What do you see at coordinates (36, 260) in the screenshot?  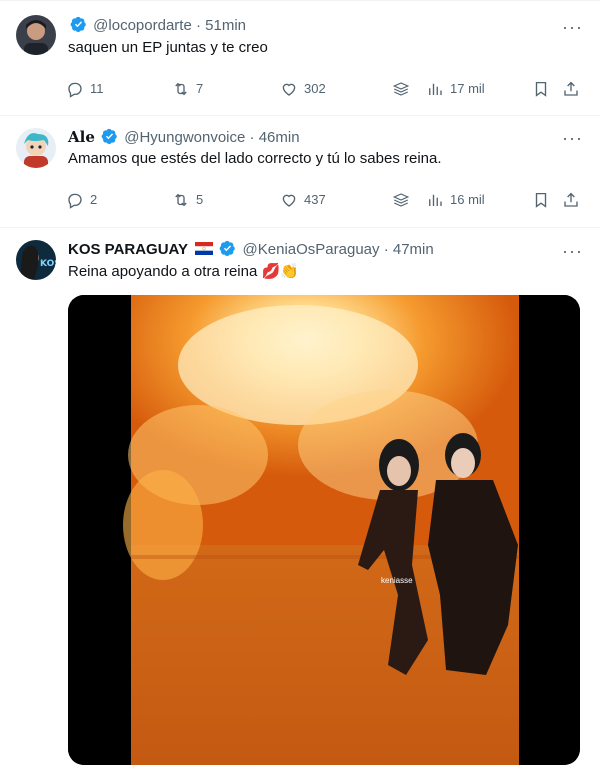 I see `avatar-keniaosparaguay: KOS` at bounding box center [36, 260].